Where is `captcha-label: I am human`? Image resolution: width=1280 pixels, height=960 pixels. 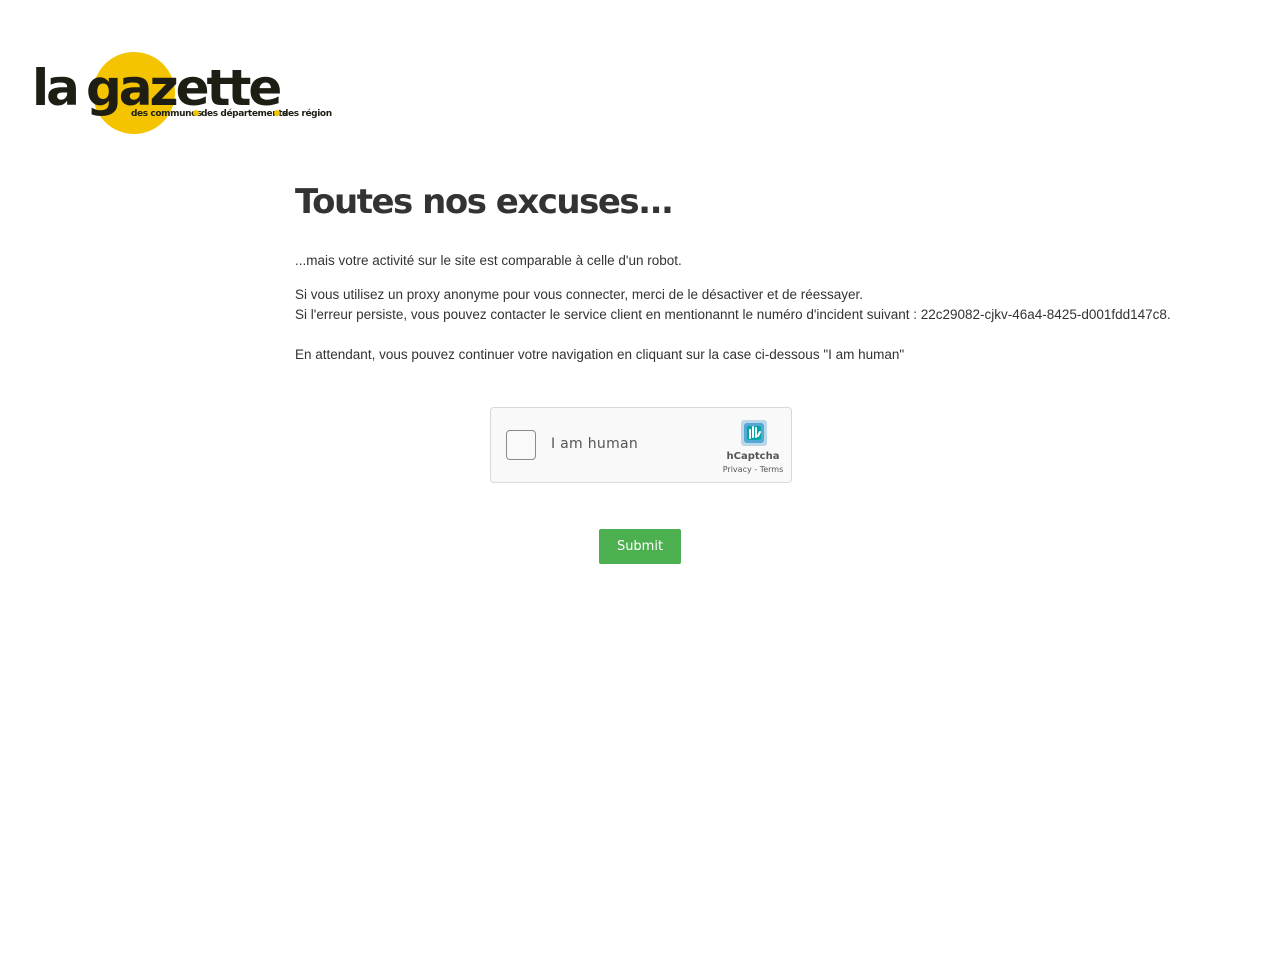 captcha-label: I am human is located at coordinates (595, 444).